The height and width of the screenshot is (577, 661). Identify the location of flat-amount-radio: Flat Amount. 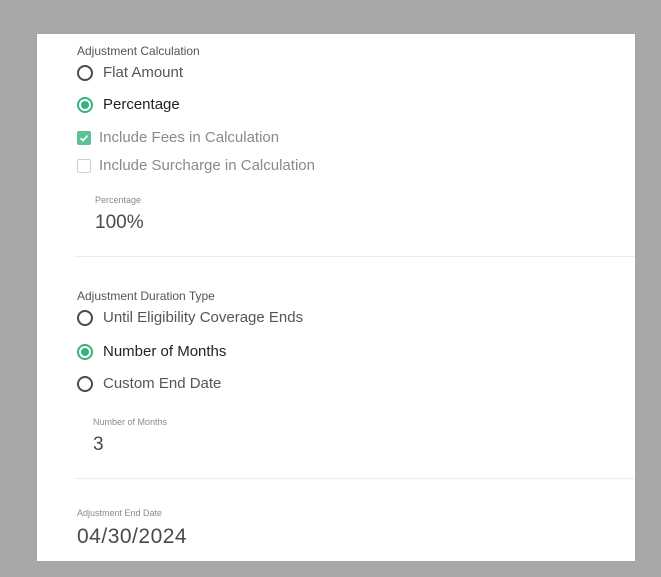
(130, 72).